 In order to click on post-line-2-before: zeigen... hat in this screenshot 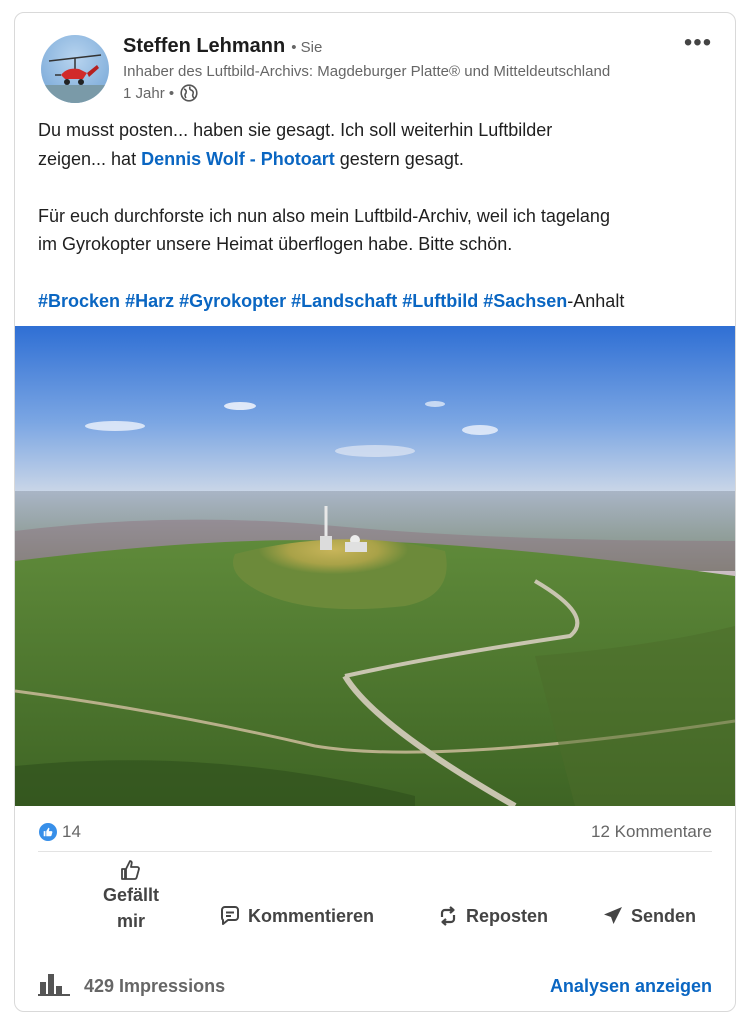, I will do `click(90, 158)`.